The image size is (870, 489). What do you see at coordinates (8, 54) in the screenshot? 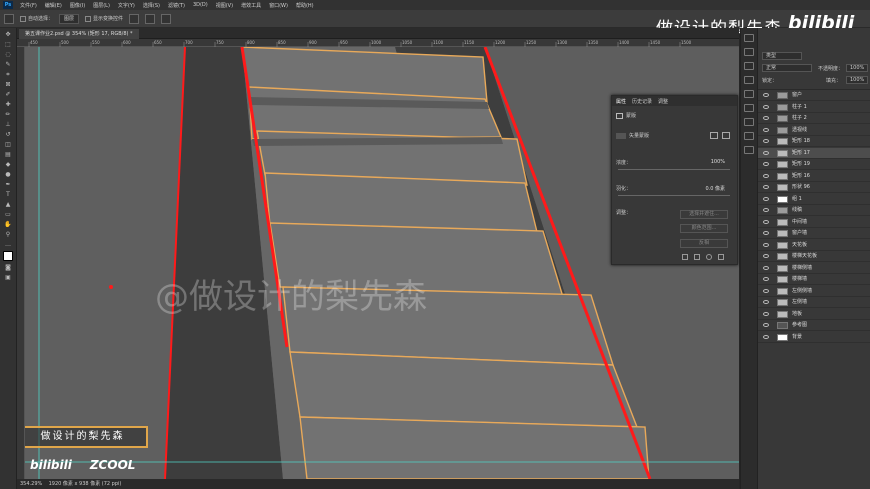
I see `lasso-icon: ◌` at bounding box center [8, 54].